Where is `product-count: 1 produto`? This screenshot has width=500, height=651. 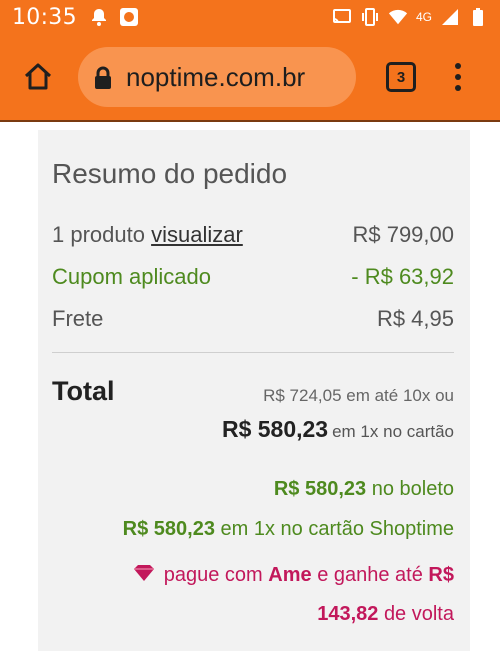
product-count: 1 produto is located at coordinates (98, 234).